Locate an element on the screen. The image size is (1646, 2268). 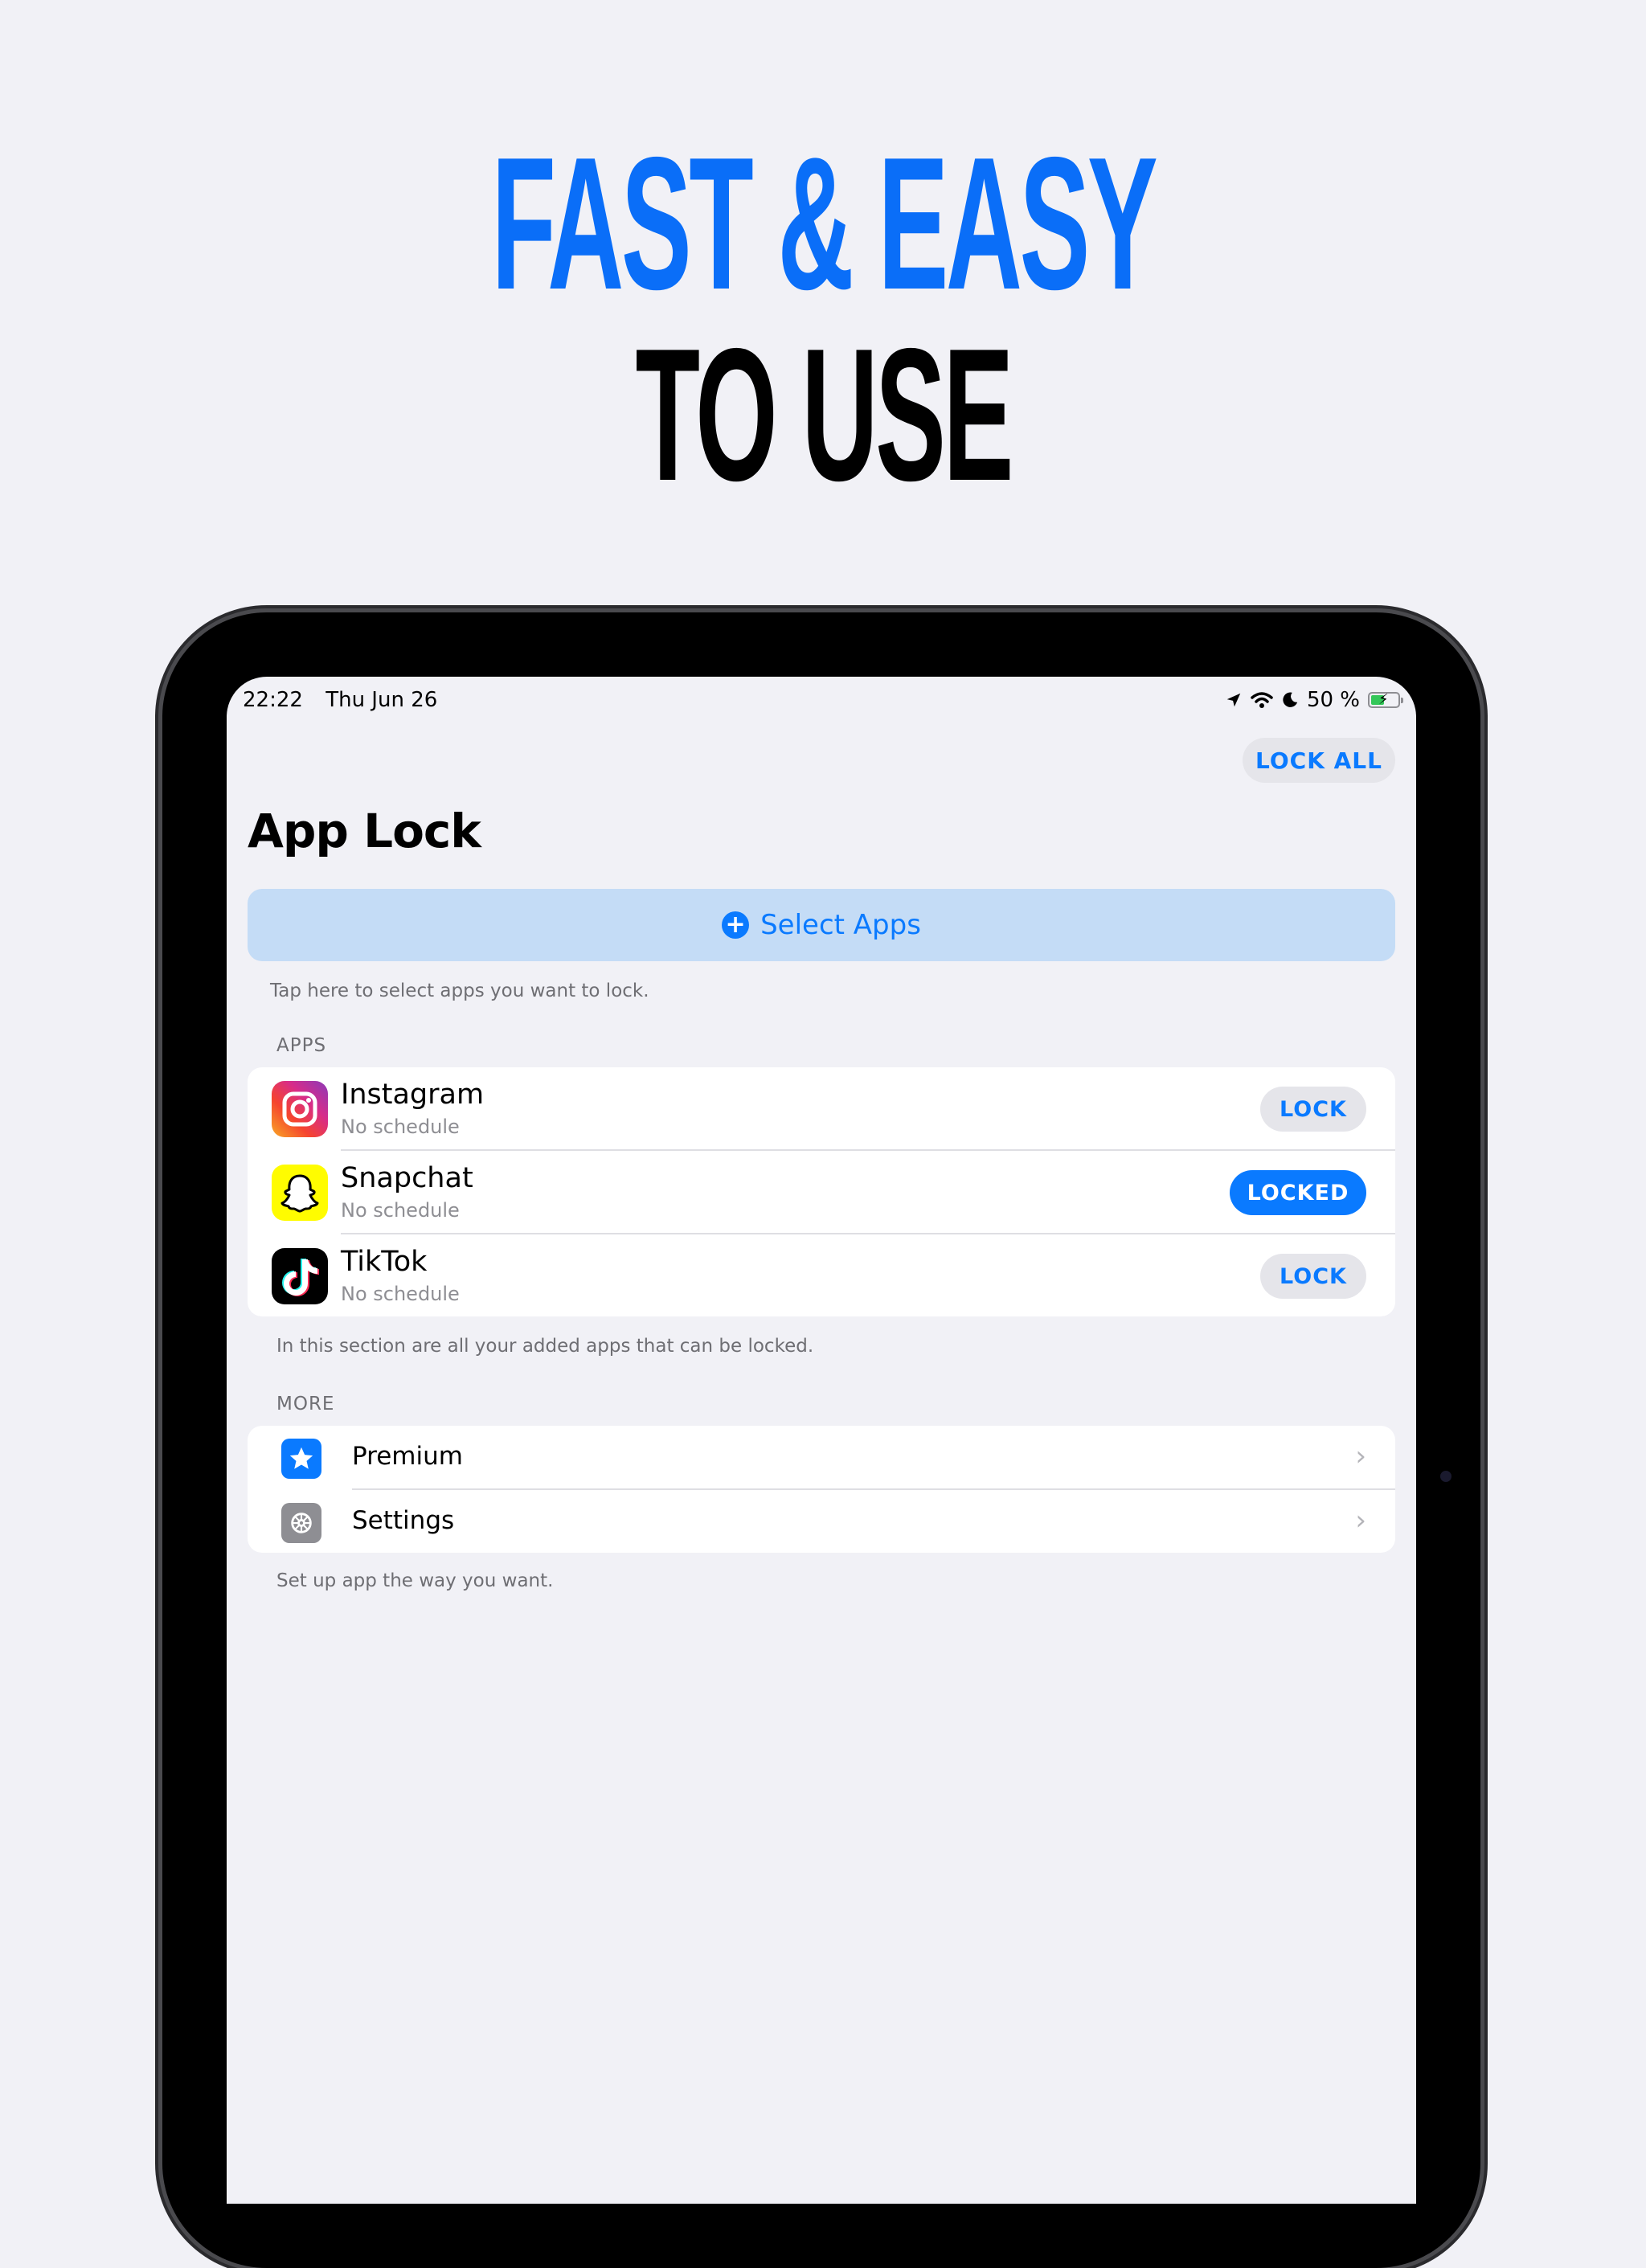
status-bar: 22:22 Thu Jun 26 50 % ⚡ is located at coordinates (823, 704).